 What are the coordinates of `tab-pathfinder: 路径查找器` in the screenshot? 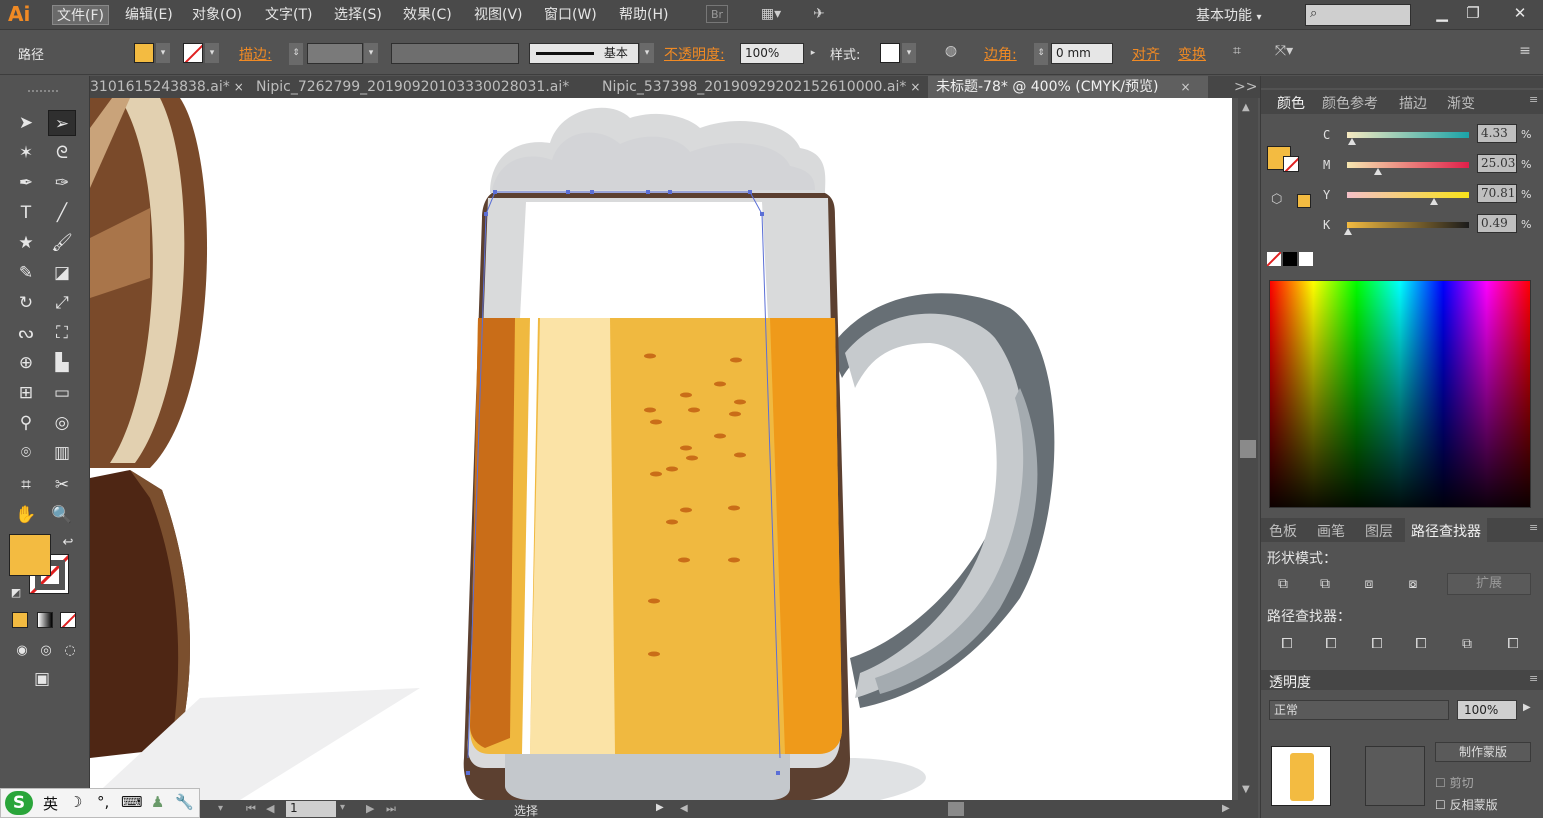 It's located at (1446, 531).